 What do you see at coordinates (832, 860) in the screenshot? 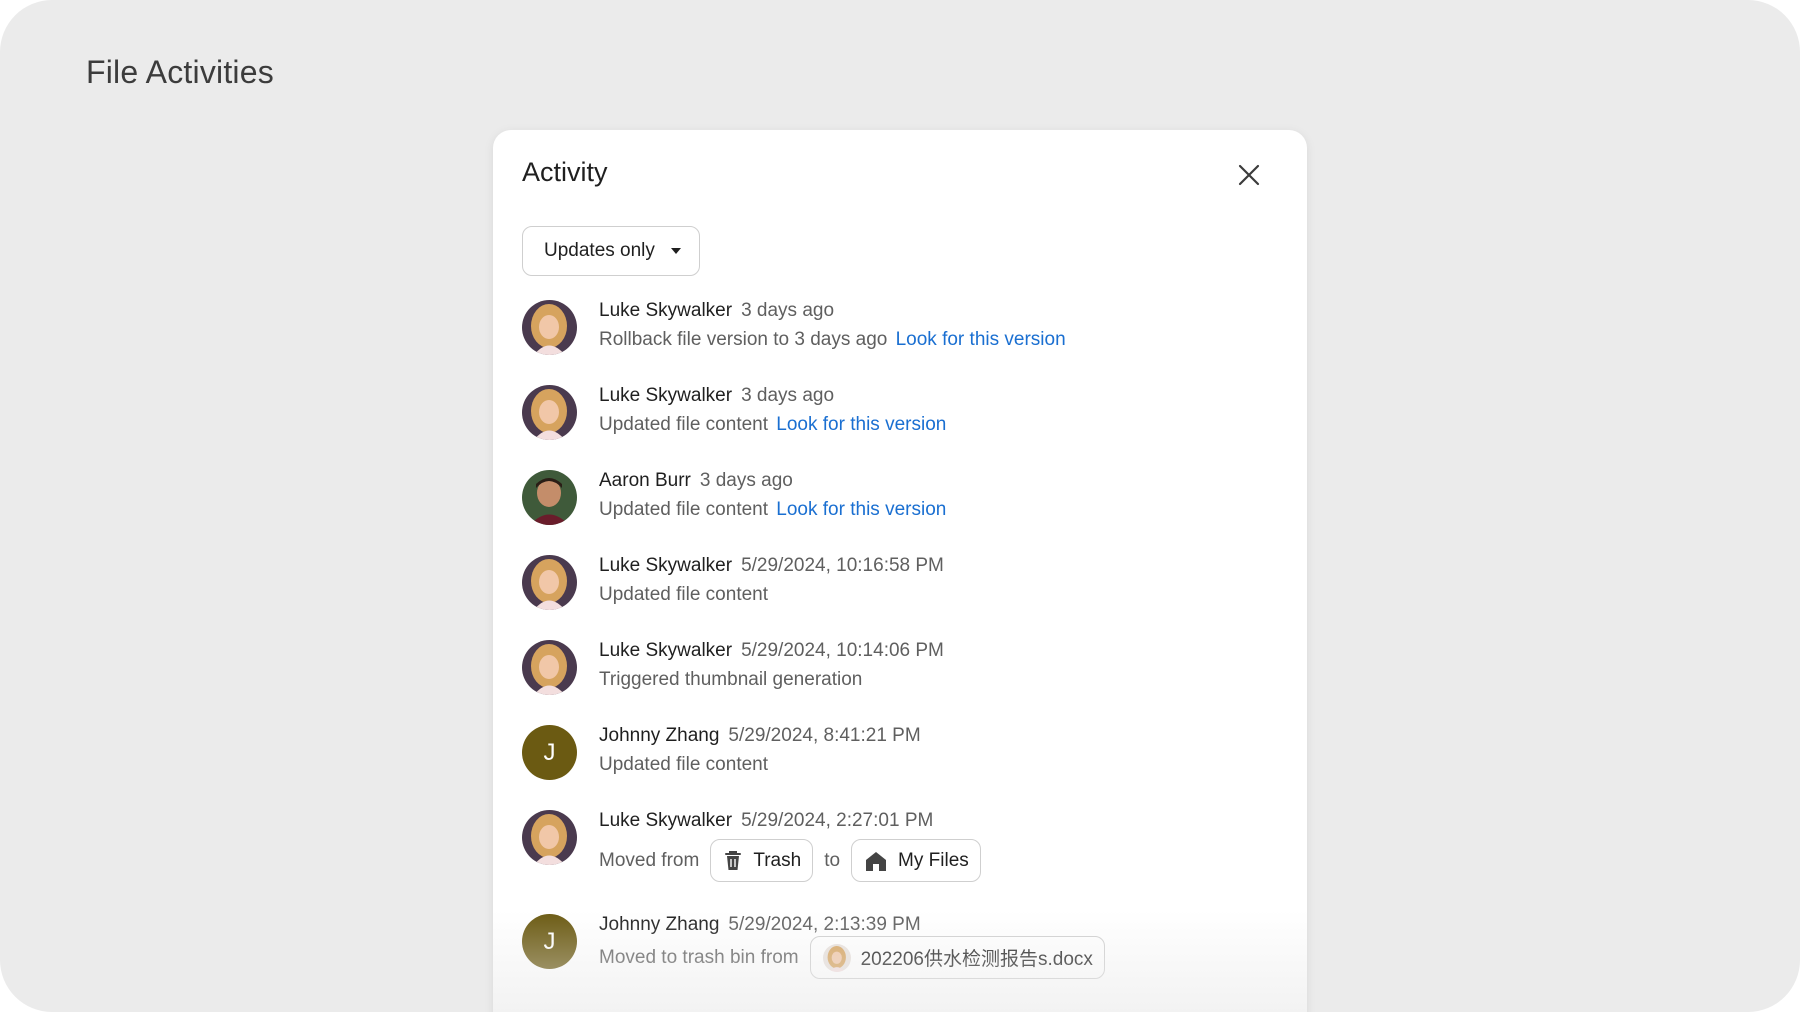
I see `connector-text: to` at bounding box center [832, 860].